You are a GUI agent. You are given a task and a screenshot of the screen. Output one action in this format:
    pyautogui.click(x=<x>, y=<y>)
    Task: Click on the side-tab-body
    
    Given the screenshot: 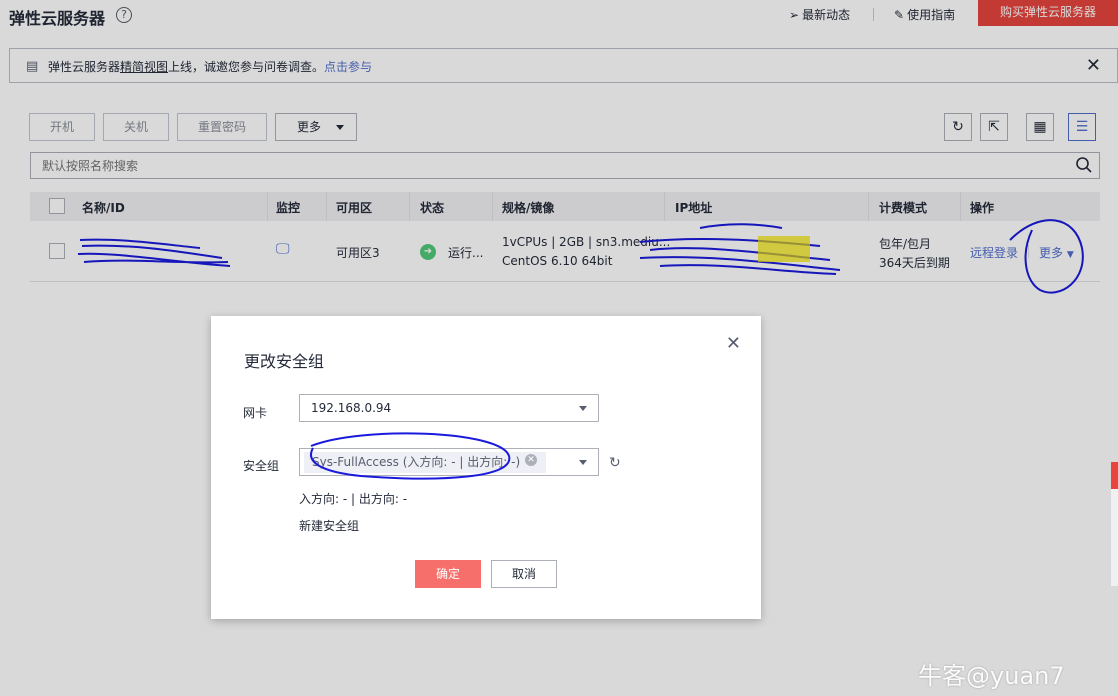 What is the action you would take?
    pyautogui.click(x=1114, y=537)
    